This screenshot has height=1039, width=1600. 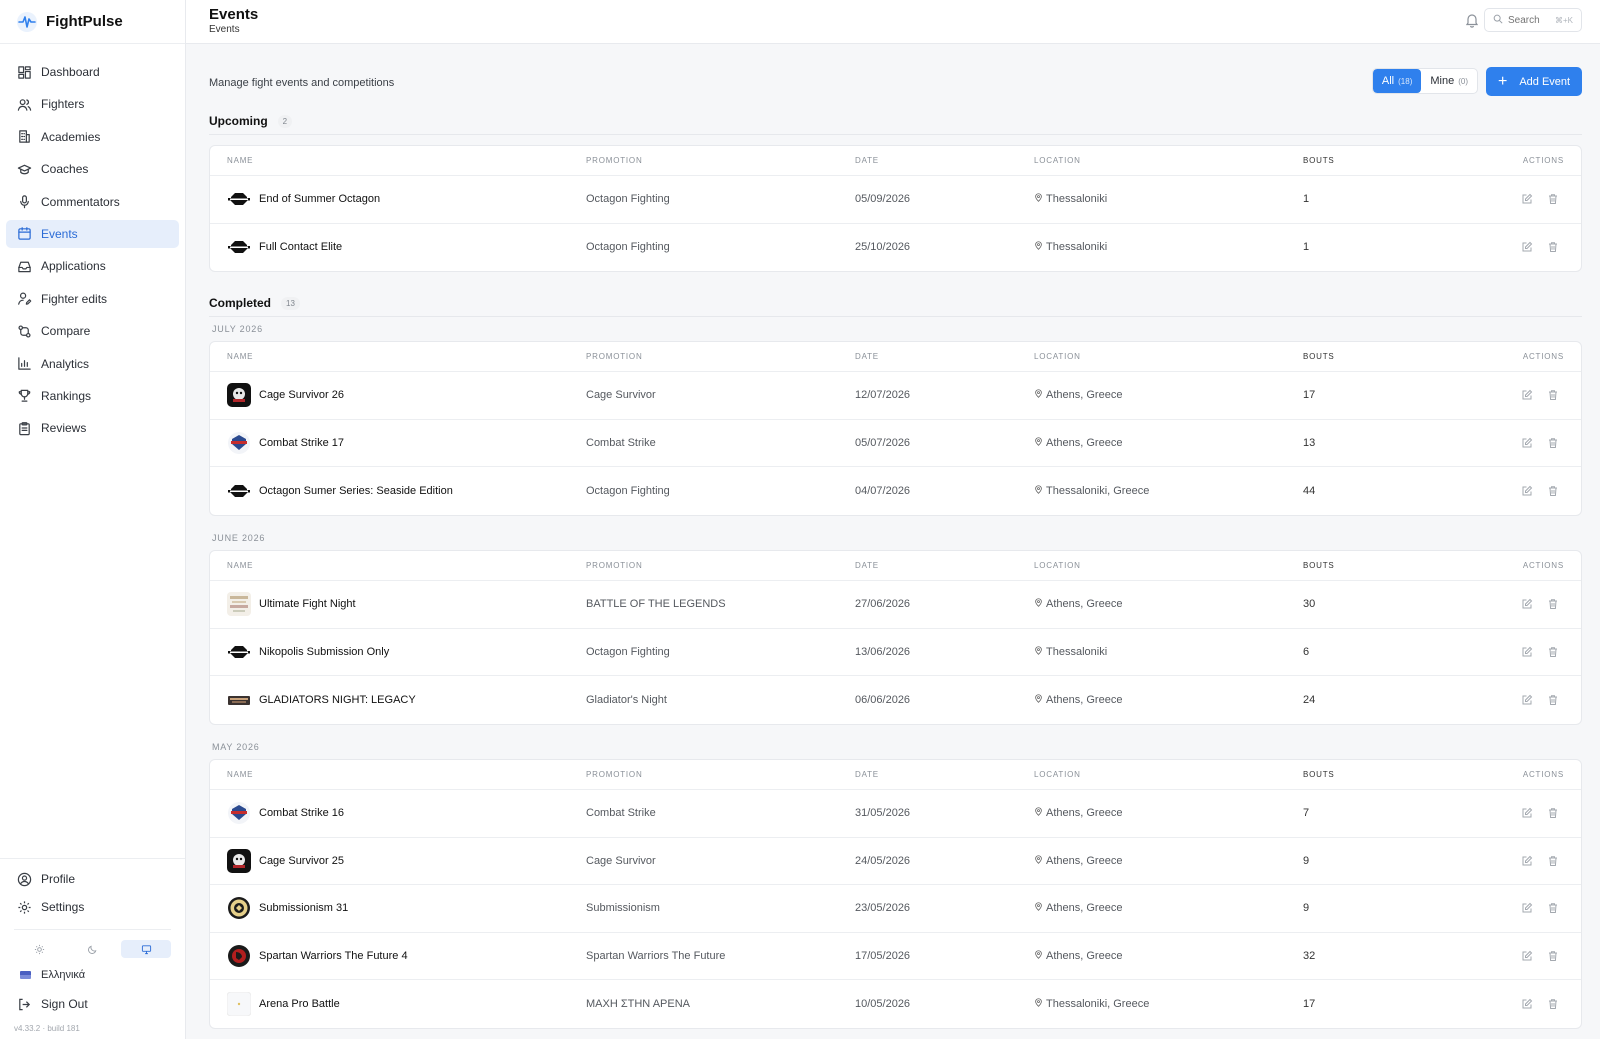 What do you see at coordinates (333, 956) in the screenshot?
I see `event-name: Spartan Warriors The Future 4` at bounding box center [333, 956].